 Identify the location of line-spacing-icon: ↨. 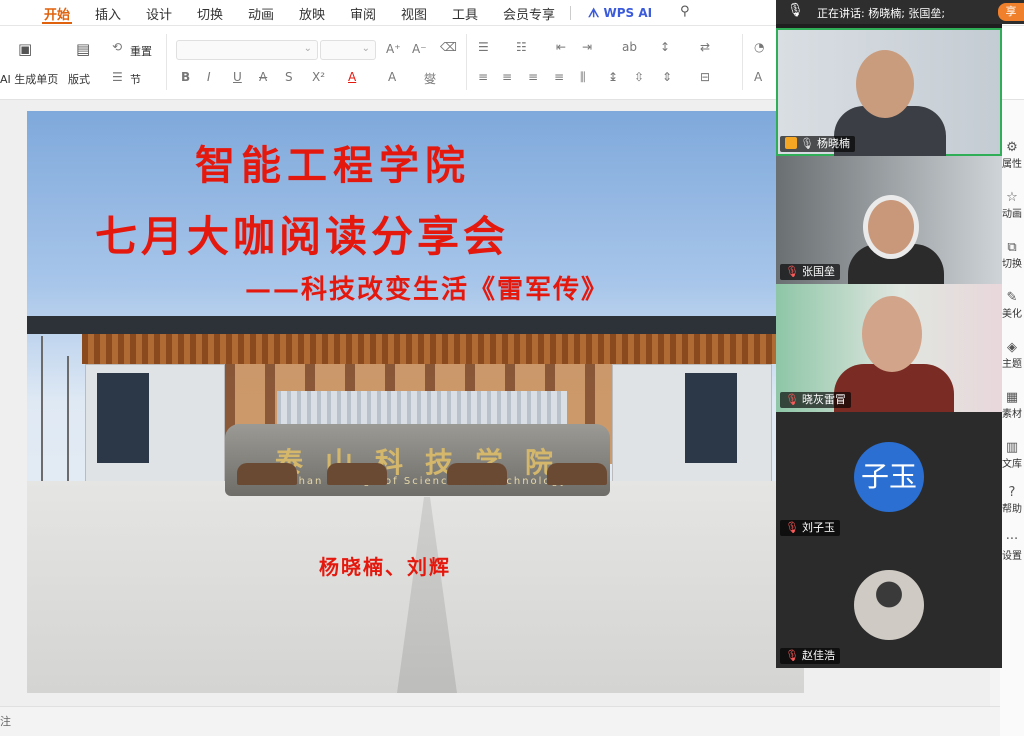
(613, 77).